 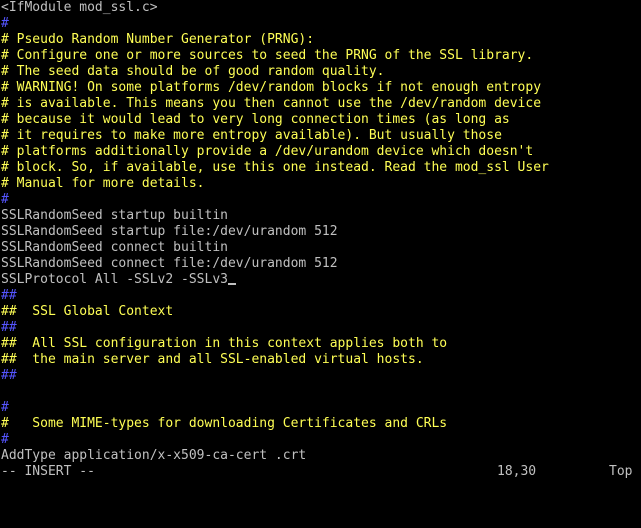 What do you see at coordinates (114, 279) in the screenshot?
I see `line-text: SSLProtocol All -SSLv2 -SSLv3` at bounding box center [114, 279].